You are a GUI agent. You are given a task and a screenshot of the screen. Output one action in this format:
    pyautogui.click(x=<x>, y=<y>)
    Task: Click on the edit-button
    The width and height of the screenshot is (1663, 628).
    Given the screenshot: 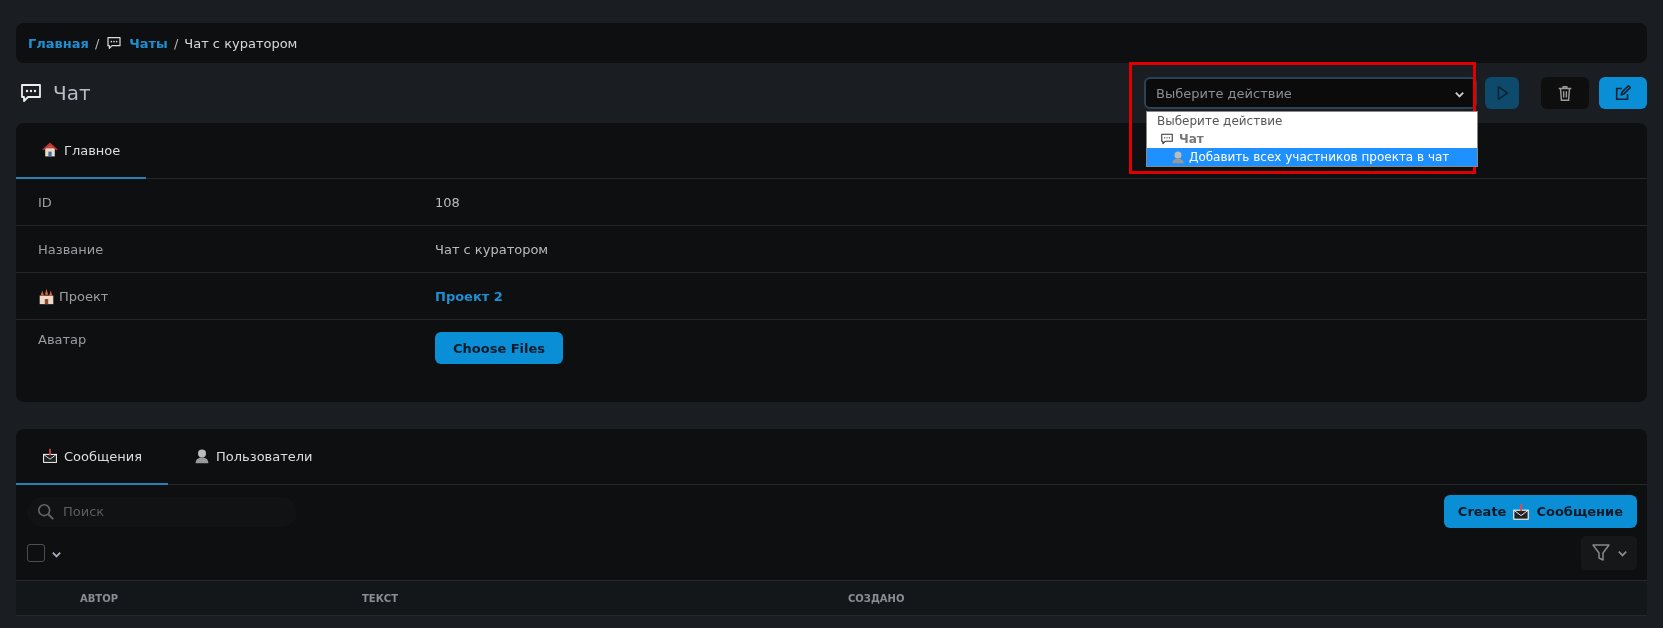 What is the action you would take?
    pyautogui.click(x=1623, y=93)
    